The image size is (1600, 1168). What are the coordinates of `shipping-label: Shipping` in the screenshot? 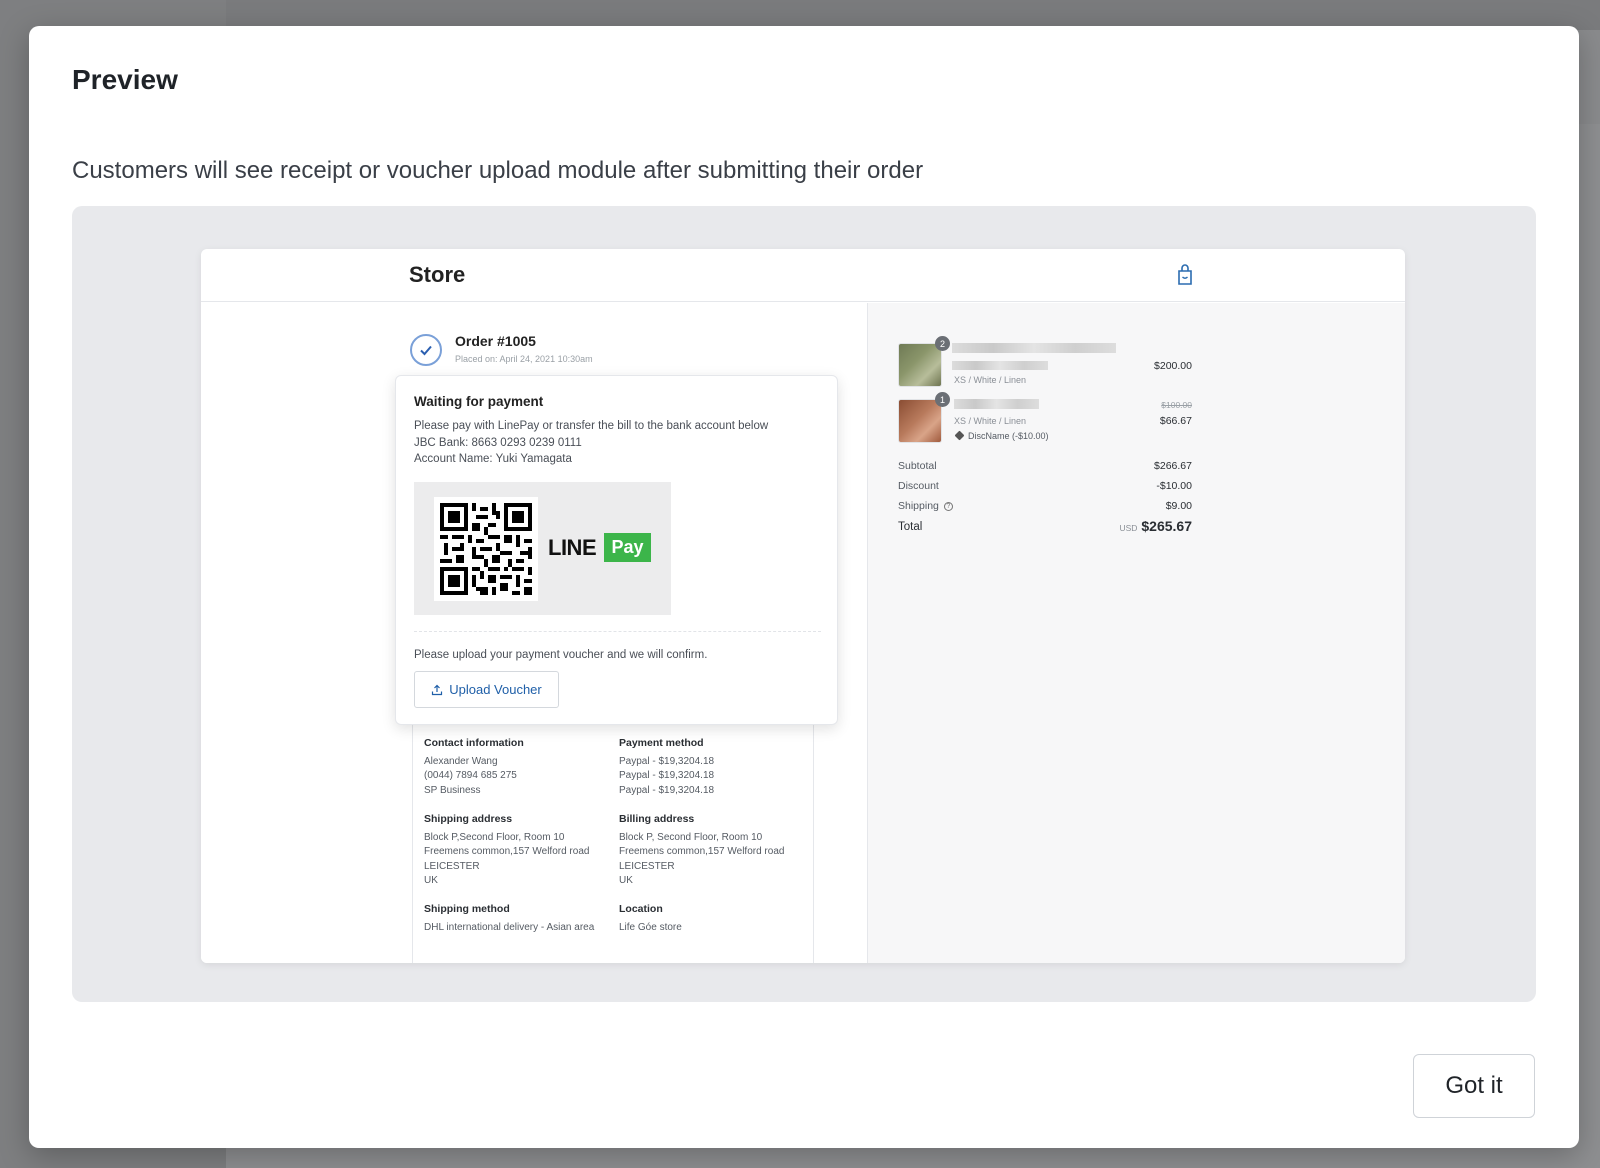 It's located at (918, 506).